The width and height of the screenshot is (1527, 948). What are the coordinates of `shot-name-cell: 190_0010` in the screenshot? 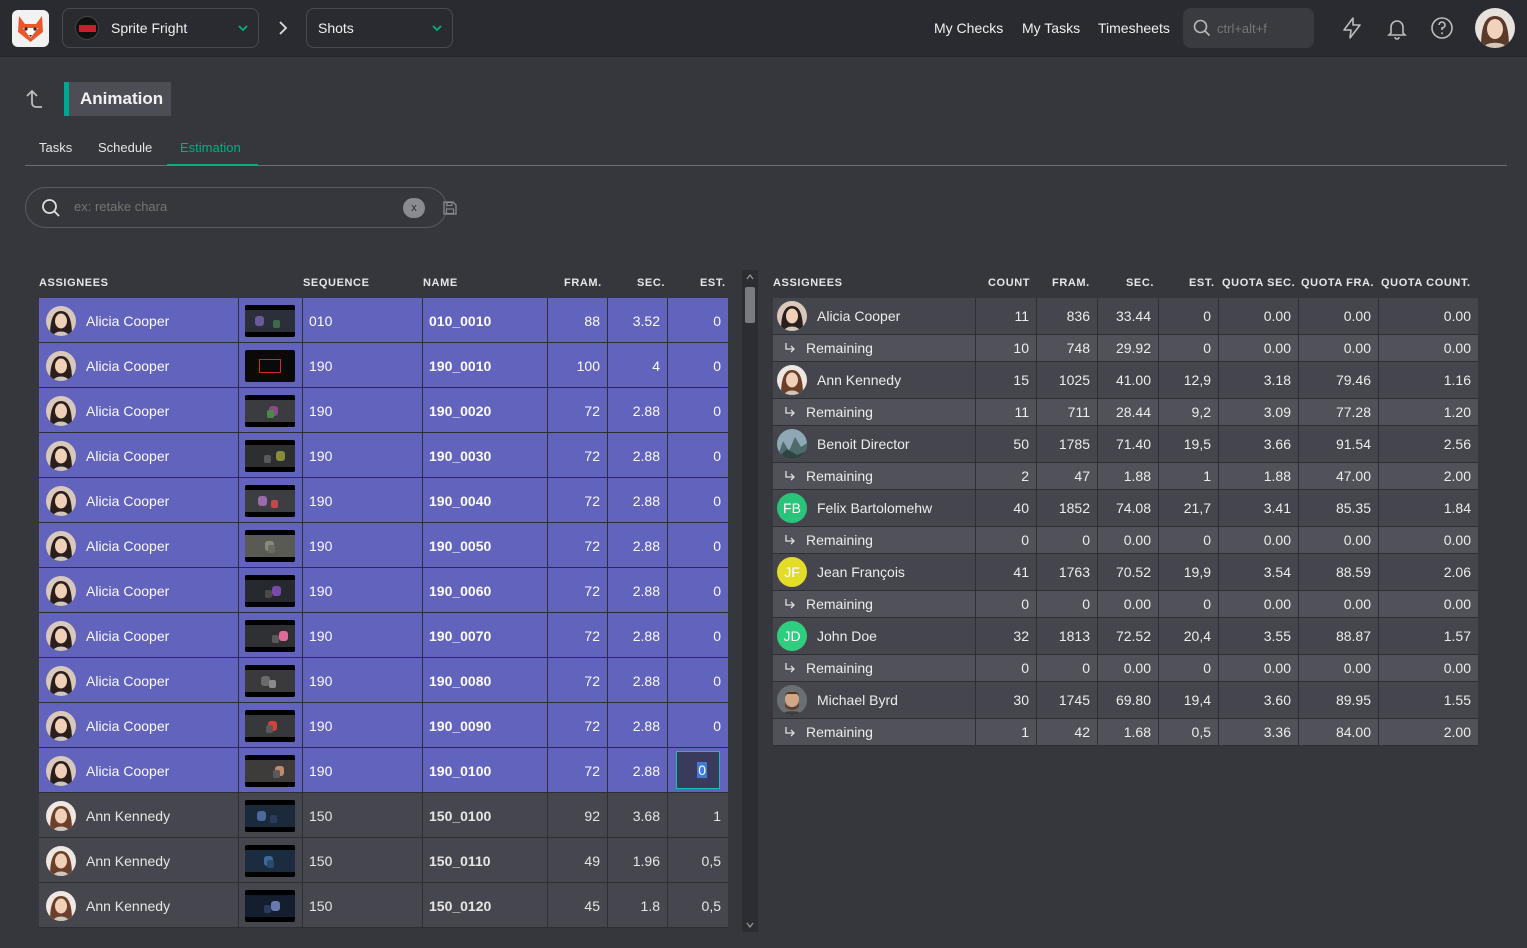 It's located at (485, 365).